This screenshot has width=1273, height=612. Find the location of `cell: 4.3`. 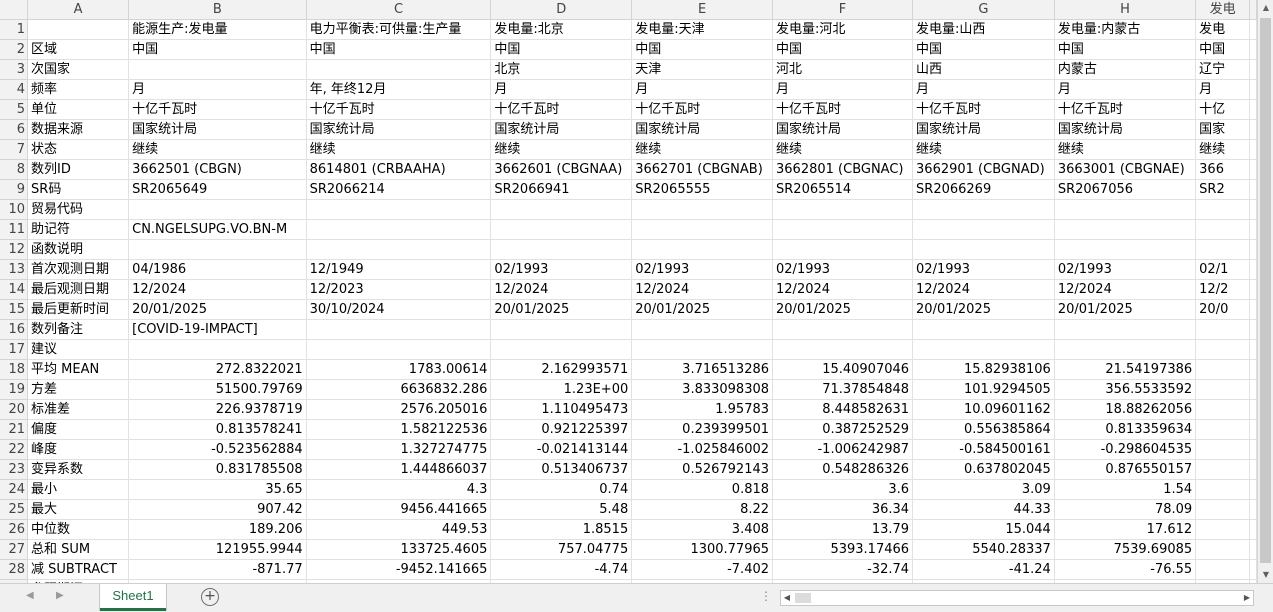

cell: 4.3 is located at coordinates (399, 489).